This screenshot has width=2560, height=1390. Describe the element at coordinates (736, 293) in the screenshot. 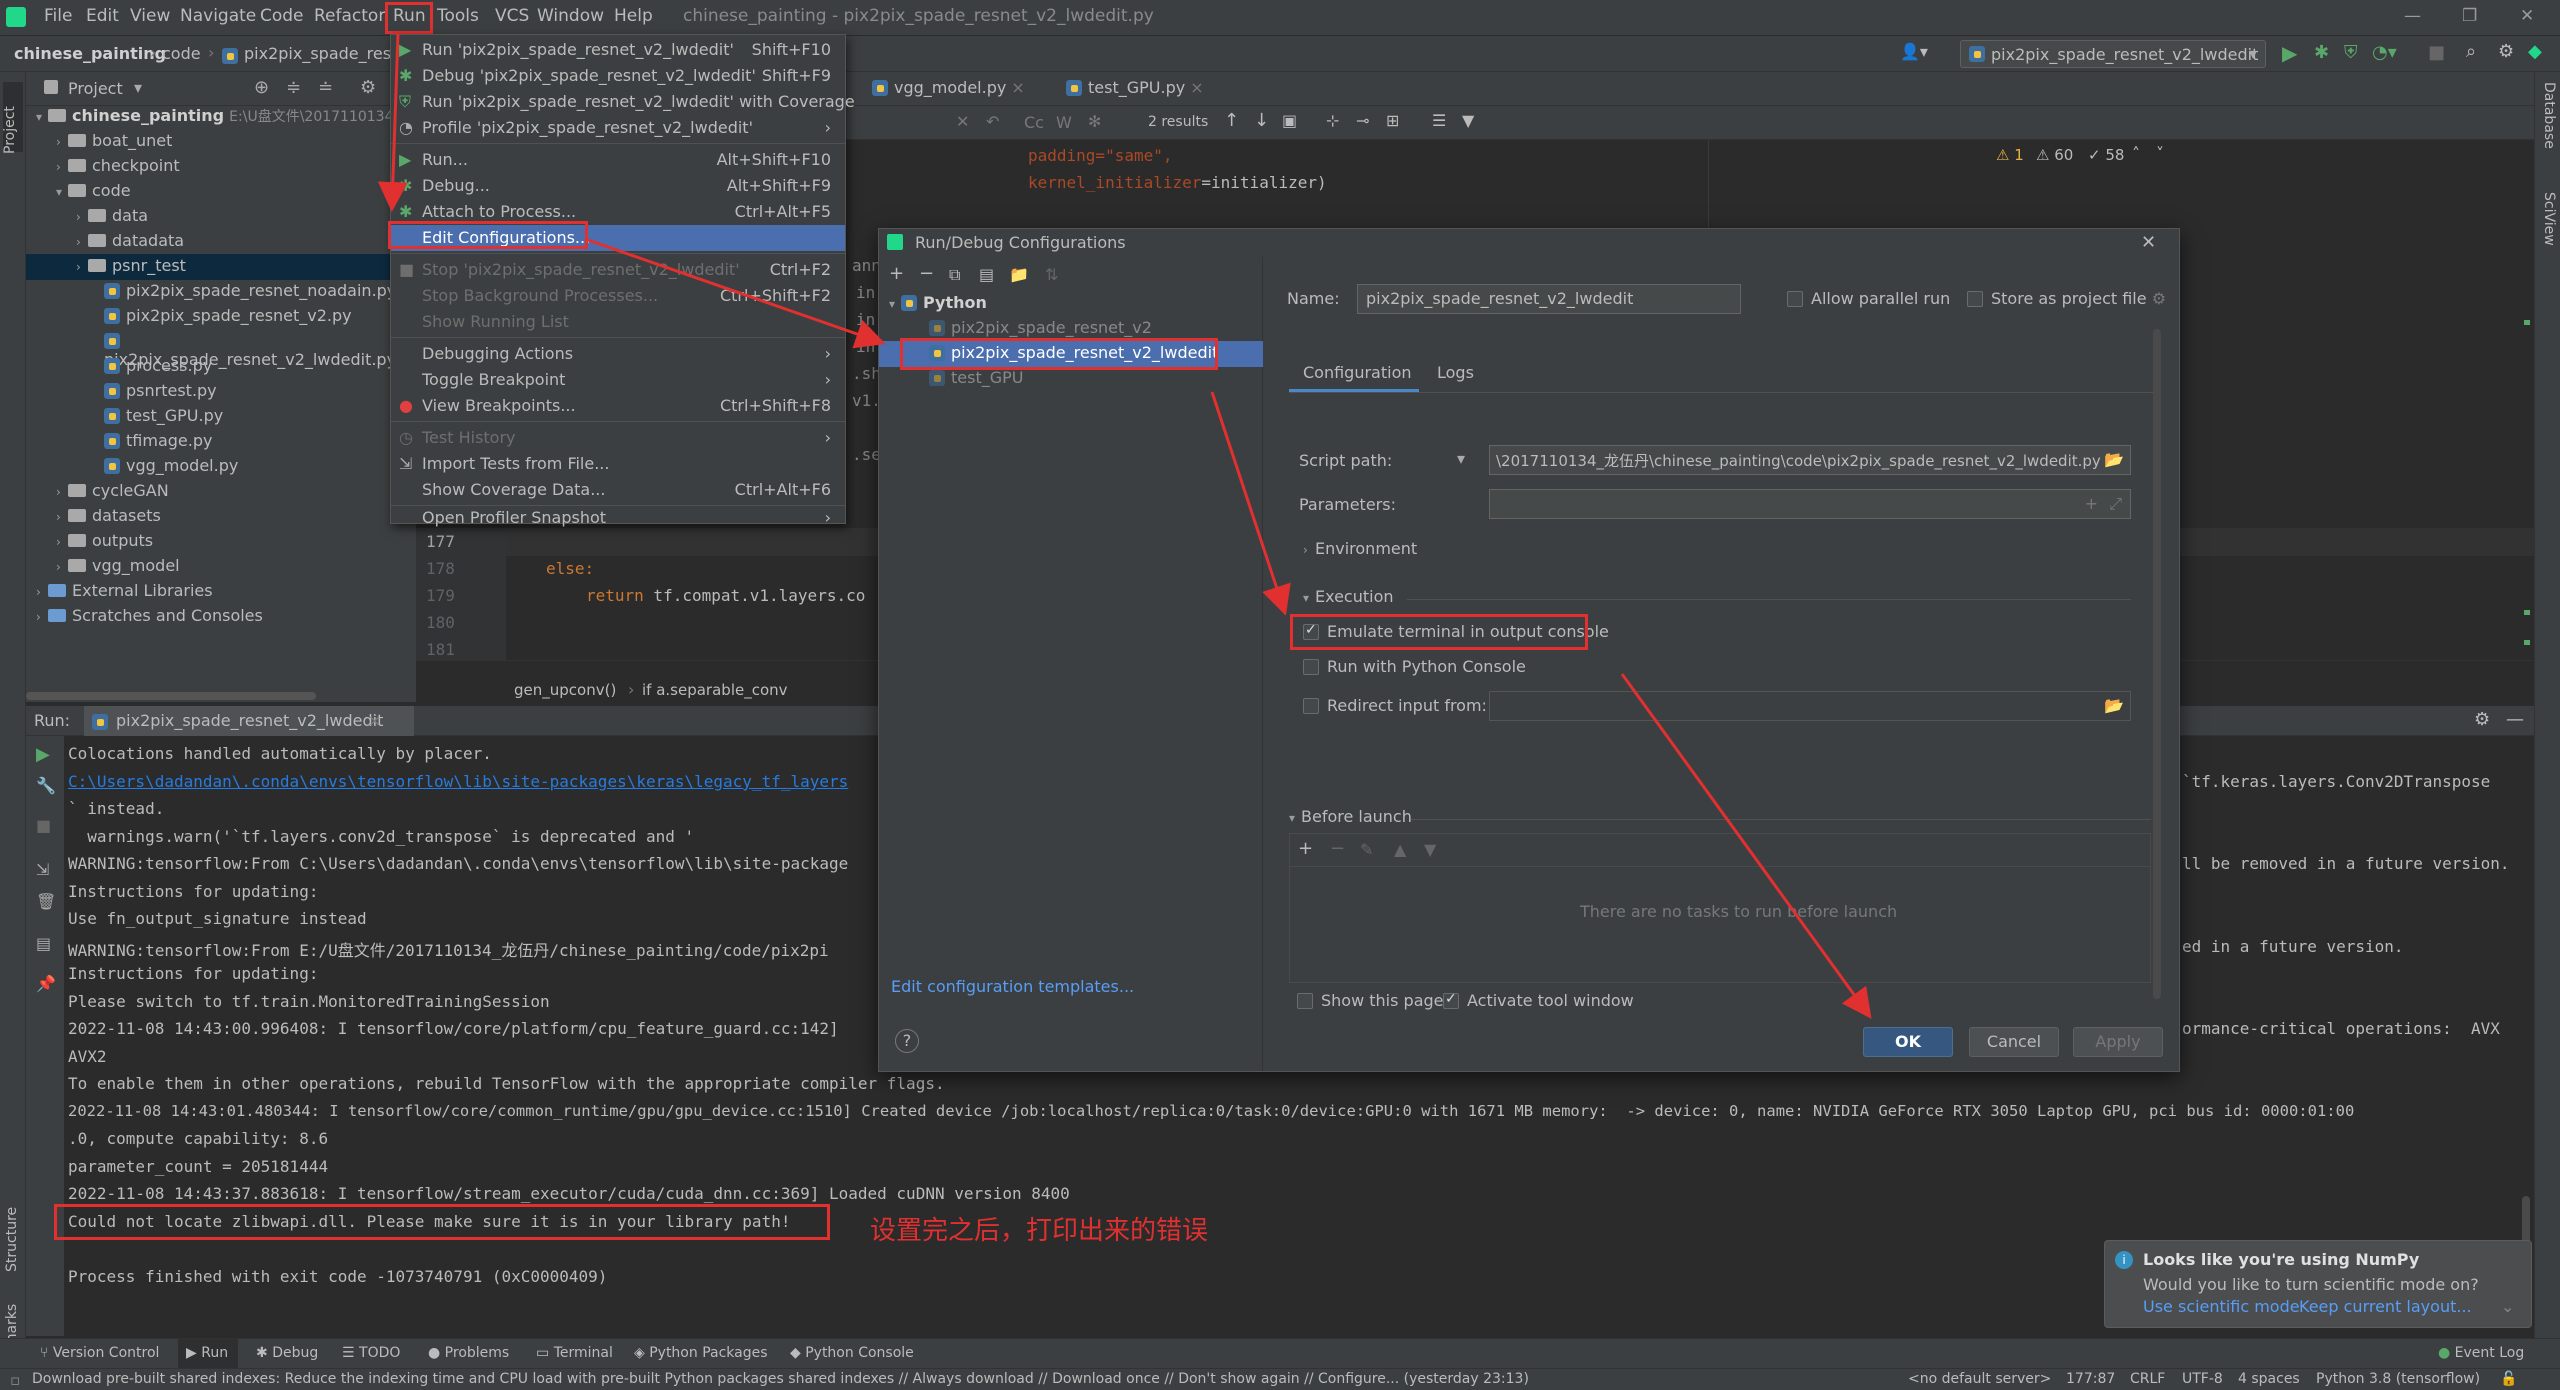

I see `arrow-item-to-dialog` at that location.